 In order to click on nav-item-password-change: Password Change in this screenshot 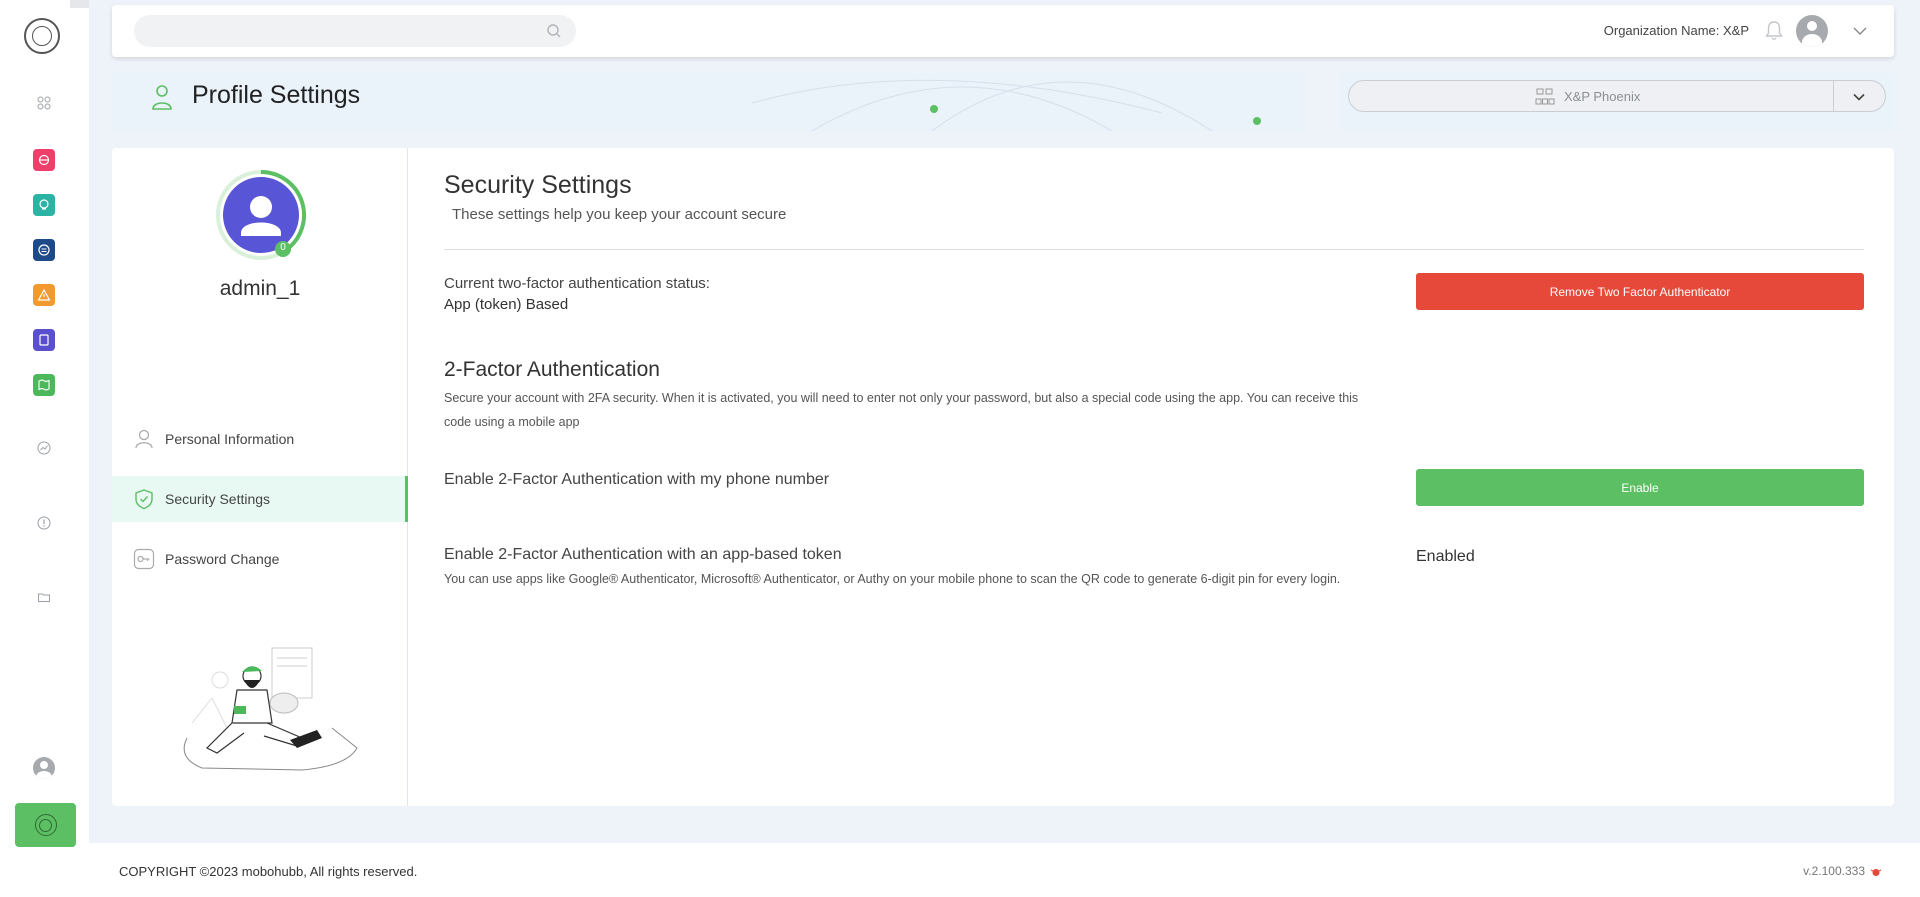, I will do `click(260, 559)`.